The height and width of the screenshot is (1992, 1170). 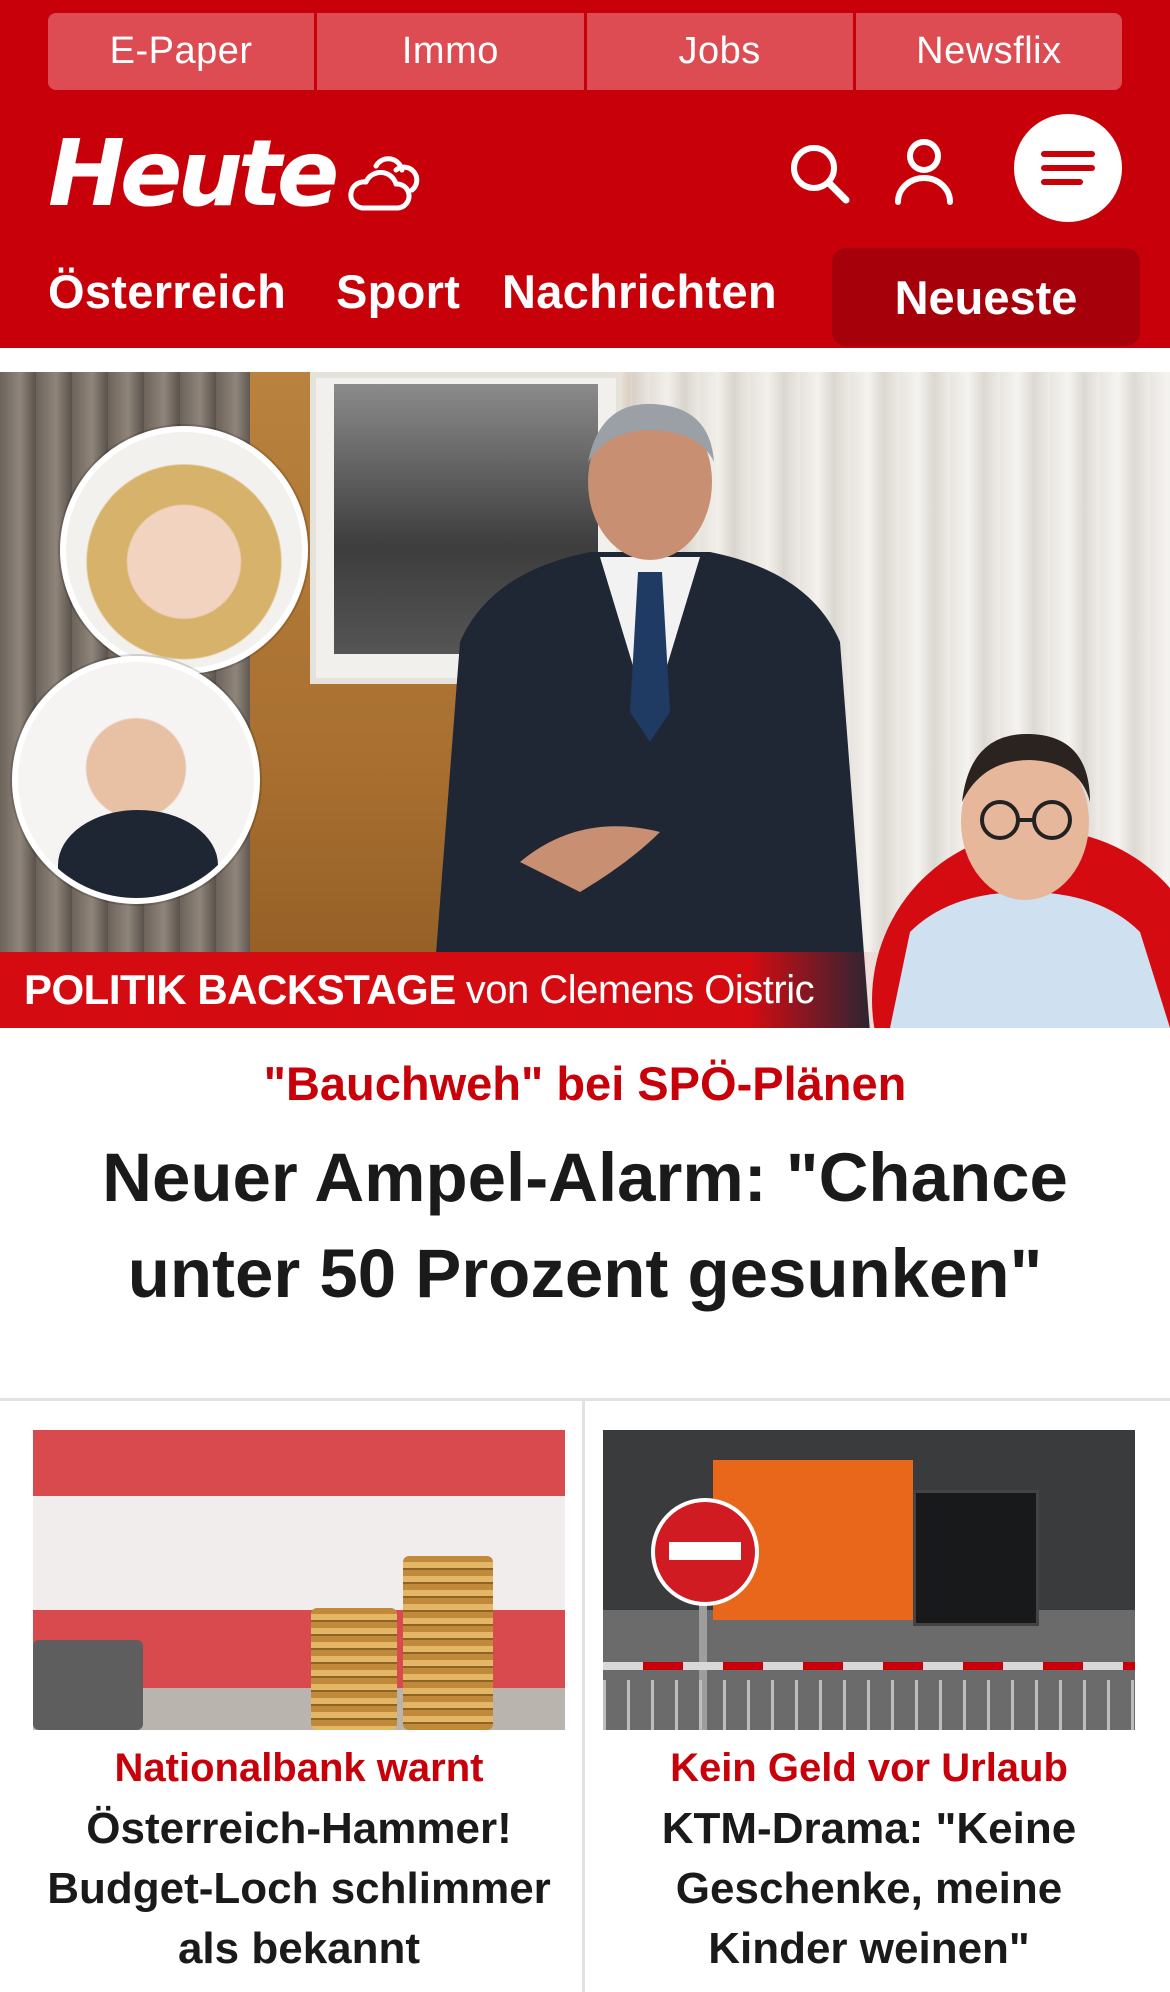 I want to click on calculator-shape, so click(x=88, y=1685).